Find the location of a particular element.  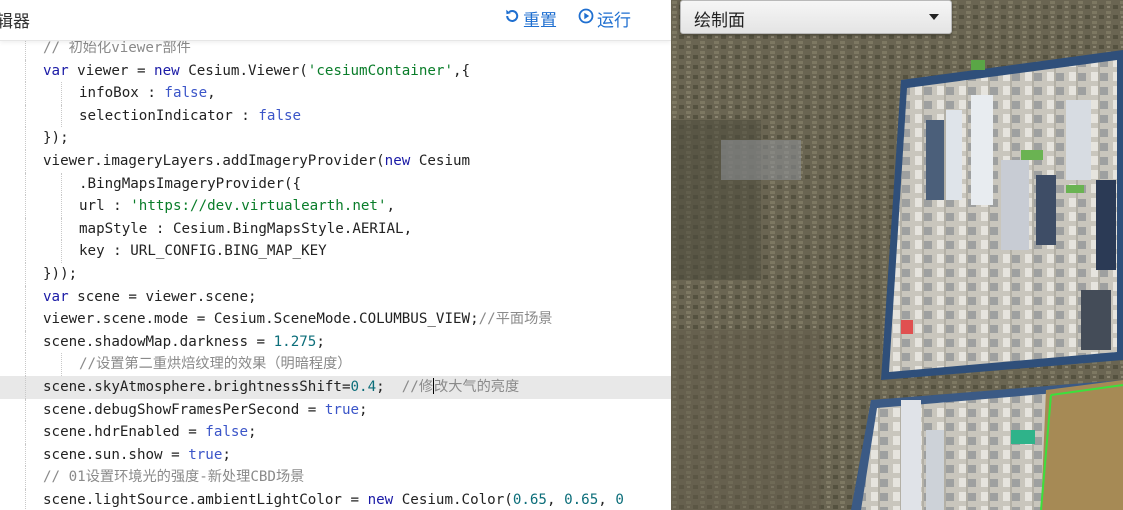

text-cursor is located at coordinates (434, 385).